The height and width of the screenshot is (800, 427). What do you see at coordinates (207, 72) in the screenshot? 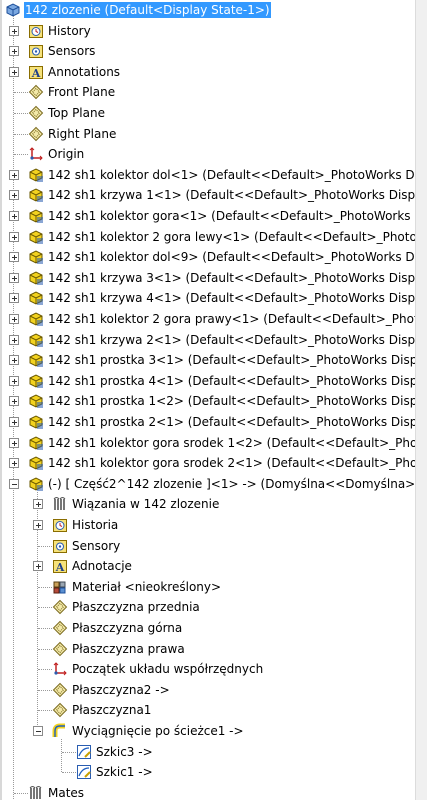
I see `tree-item-annotations: A Annotations` at bounding box center [207, 72].